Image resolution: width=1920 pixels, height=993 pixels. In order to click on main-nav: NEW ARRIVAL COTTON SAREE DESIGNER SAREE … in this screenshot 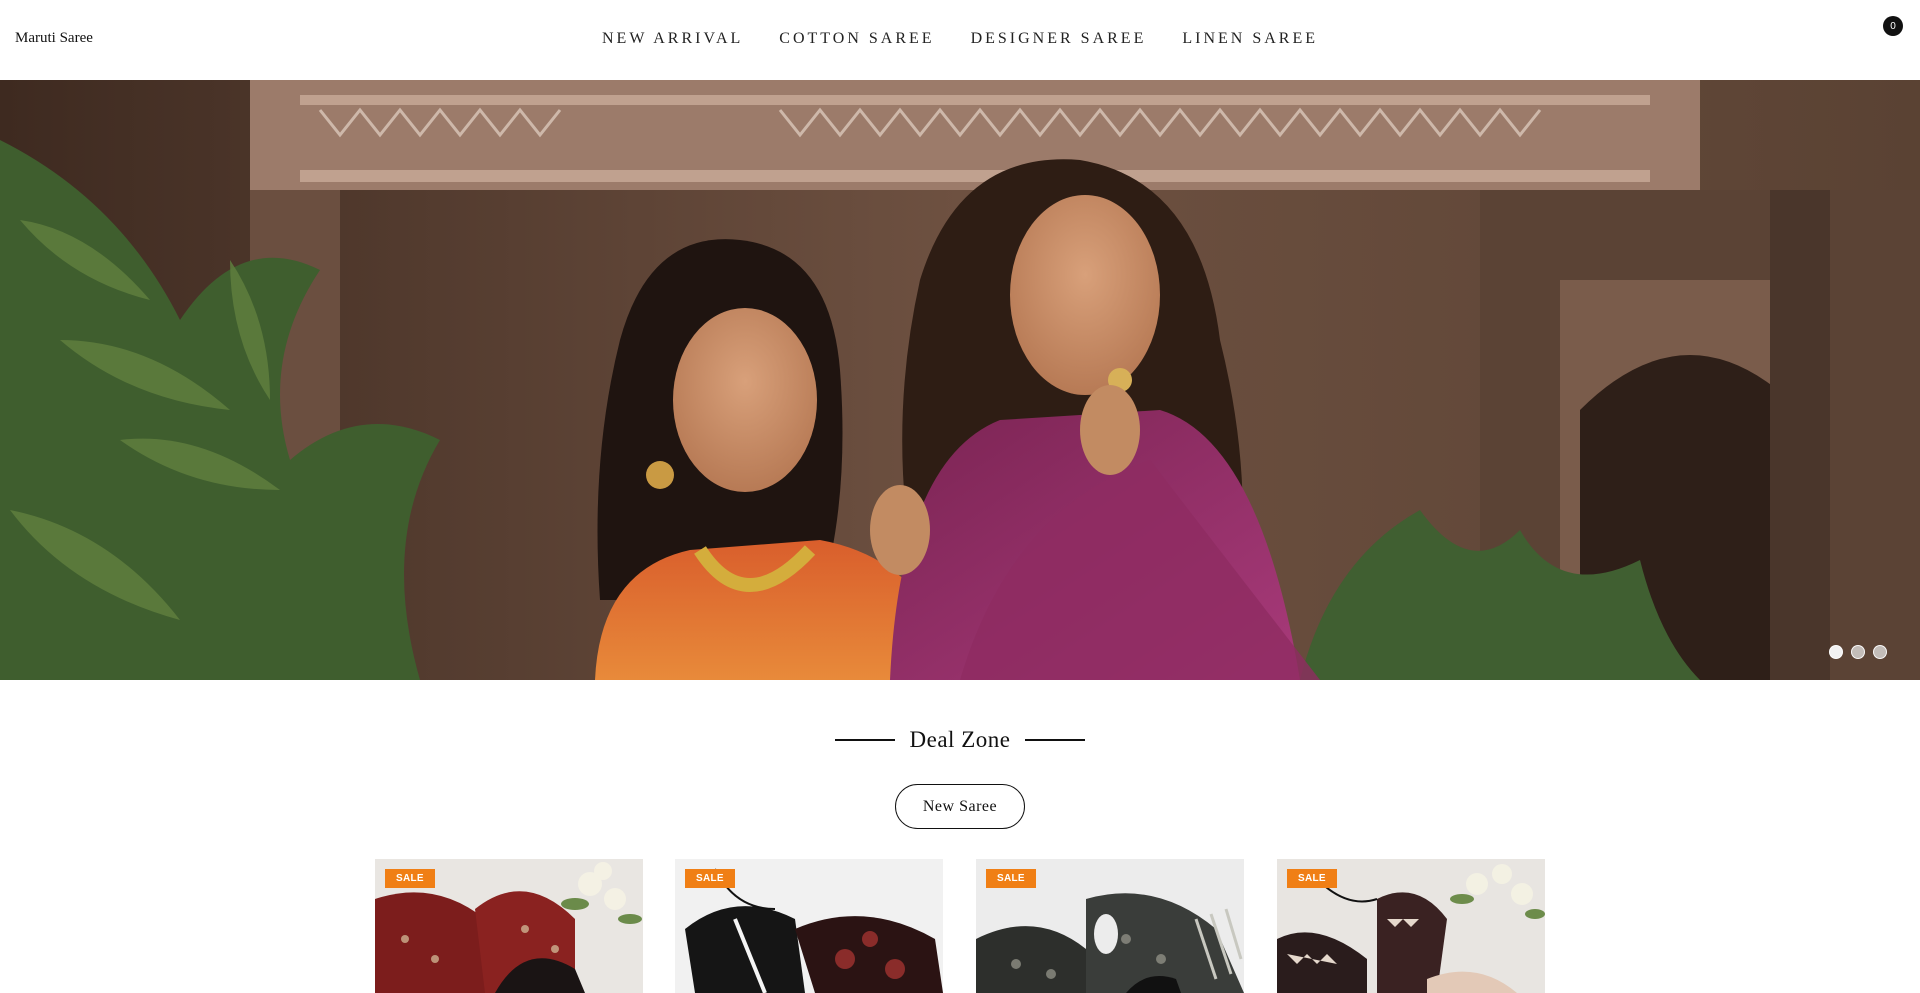, I will do `click(960, 39)`.